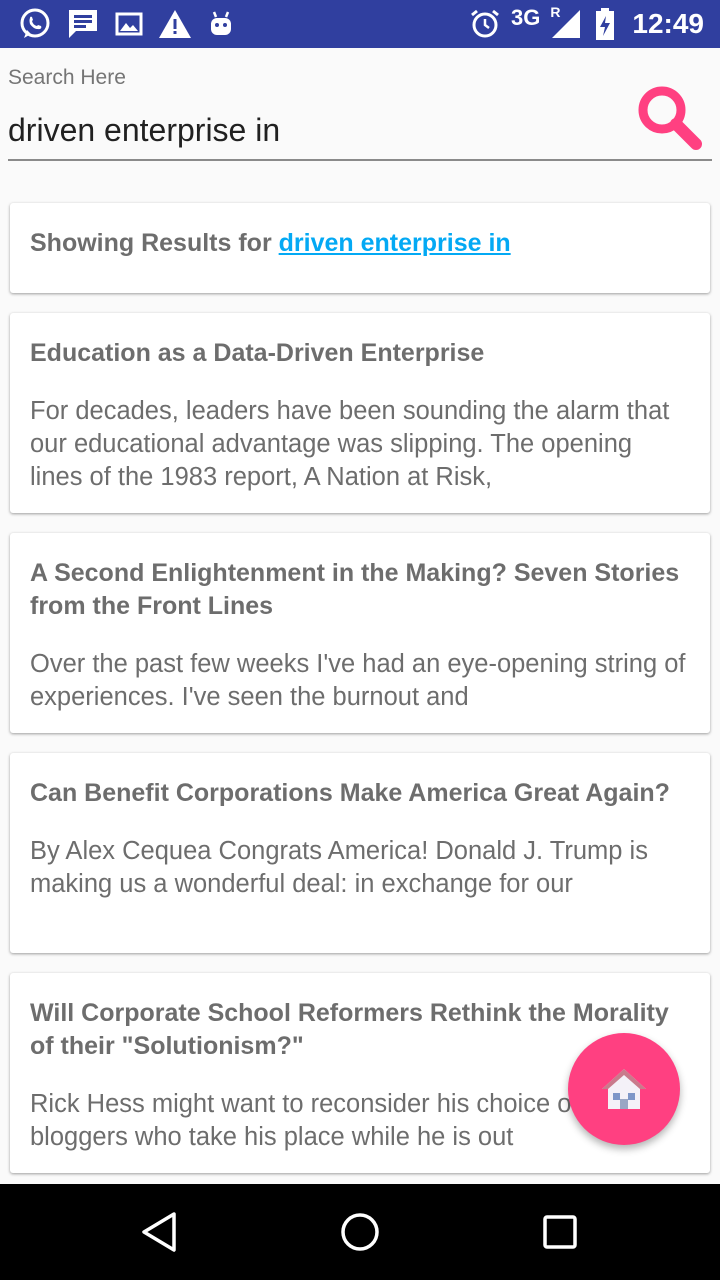 The width and height of the screenshot is (720, 1280). I want to click on search-bar: Search Here, so click(360, 114).